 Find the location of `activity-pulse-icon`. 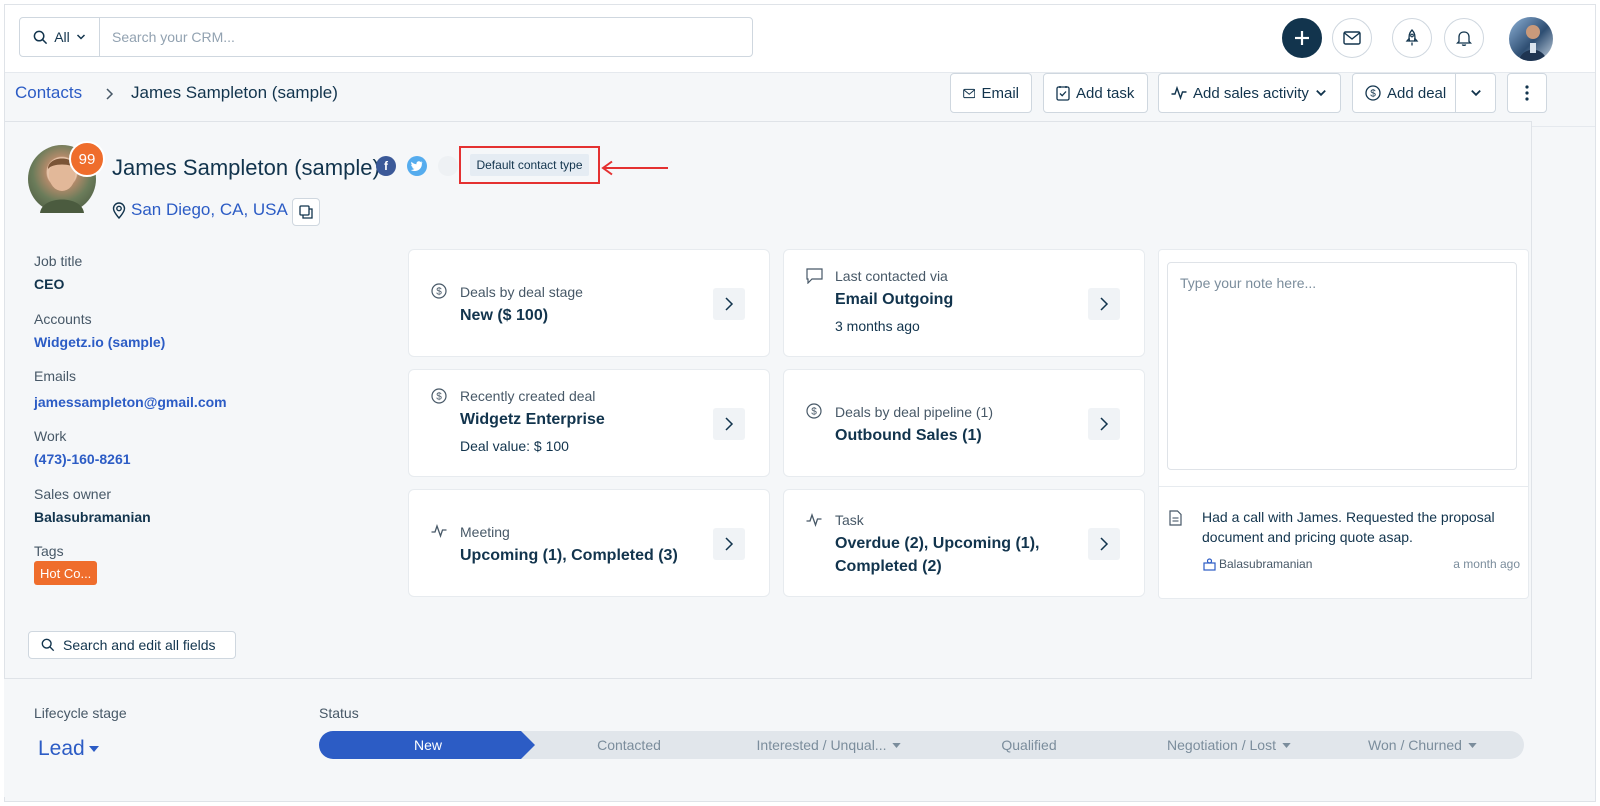

activity-pulse-icon is located at coordinates (1179, 93).